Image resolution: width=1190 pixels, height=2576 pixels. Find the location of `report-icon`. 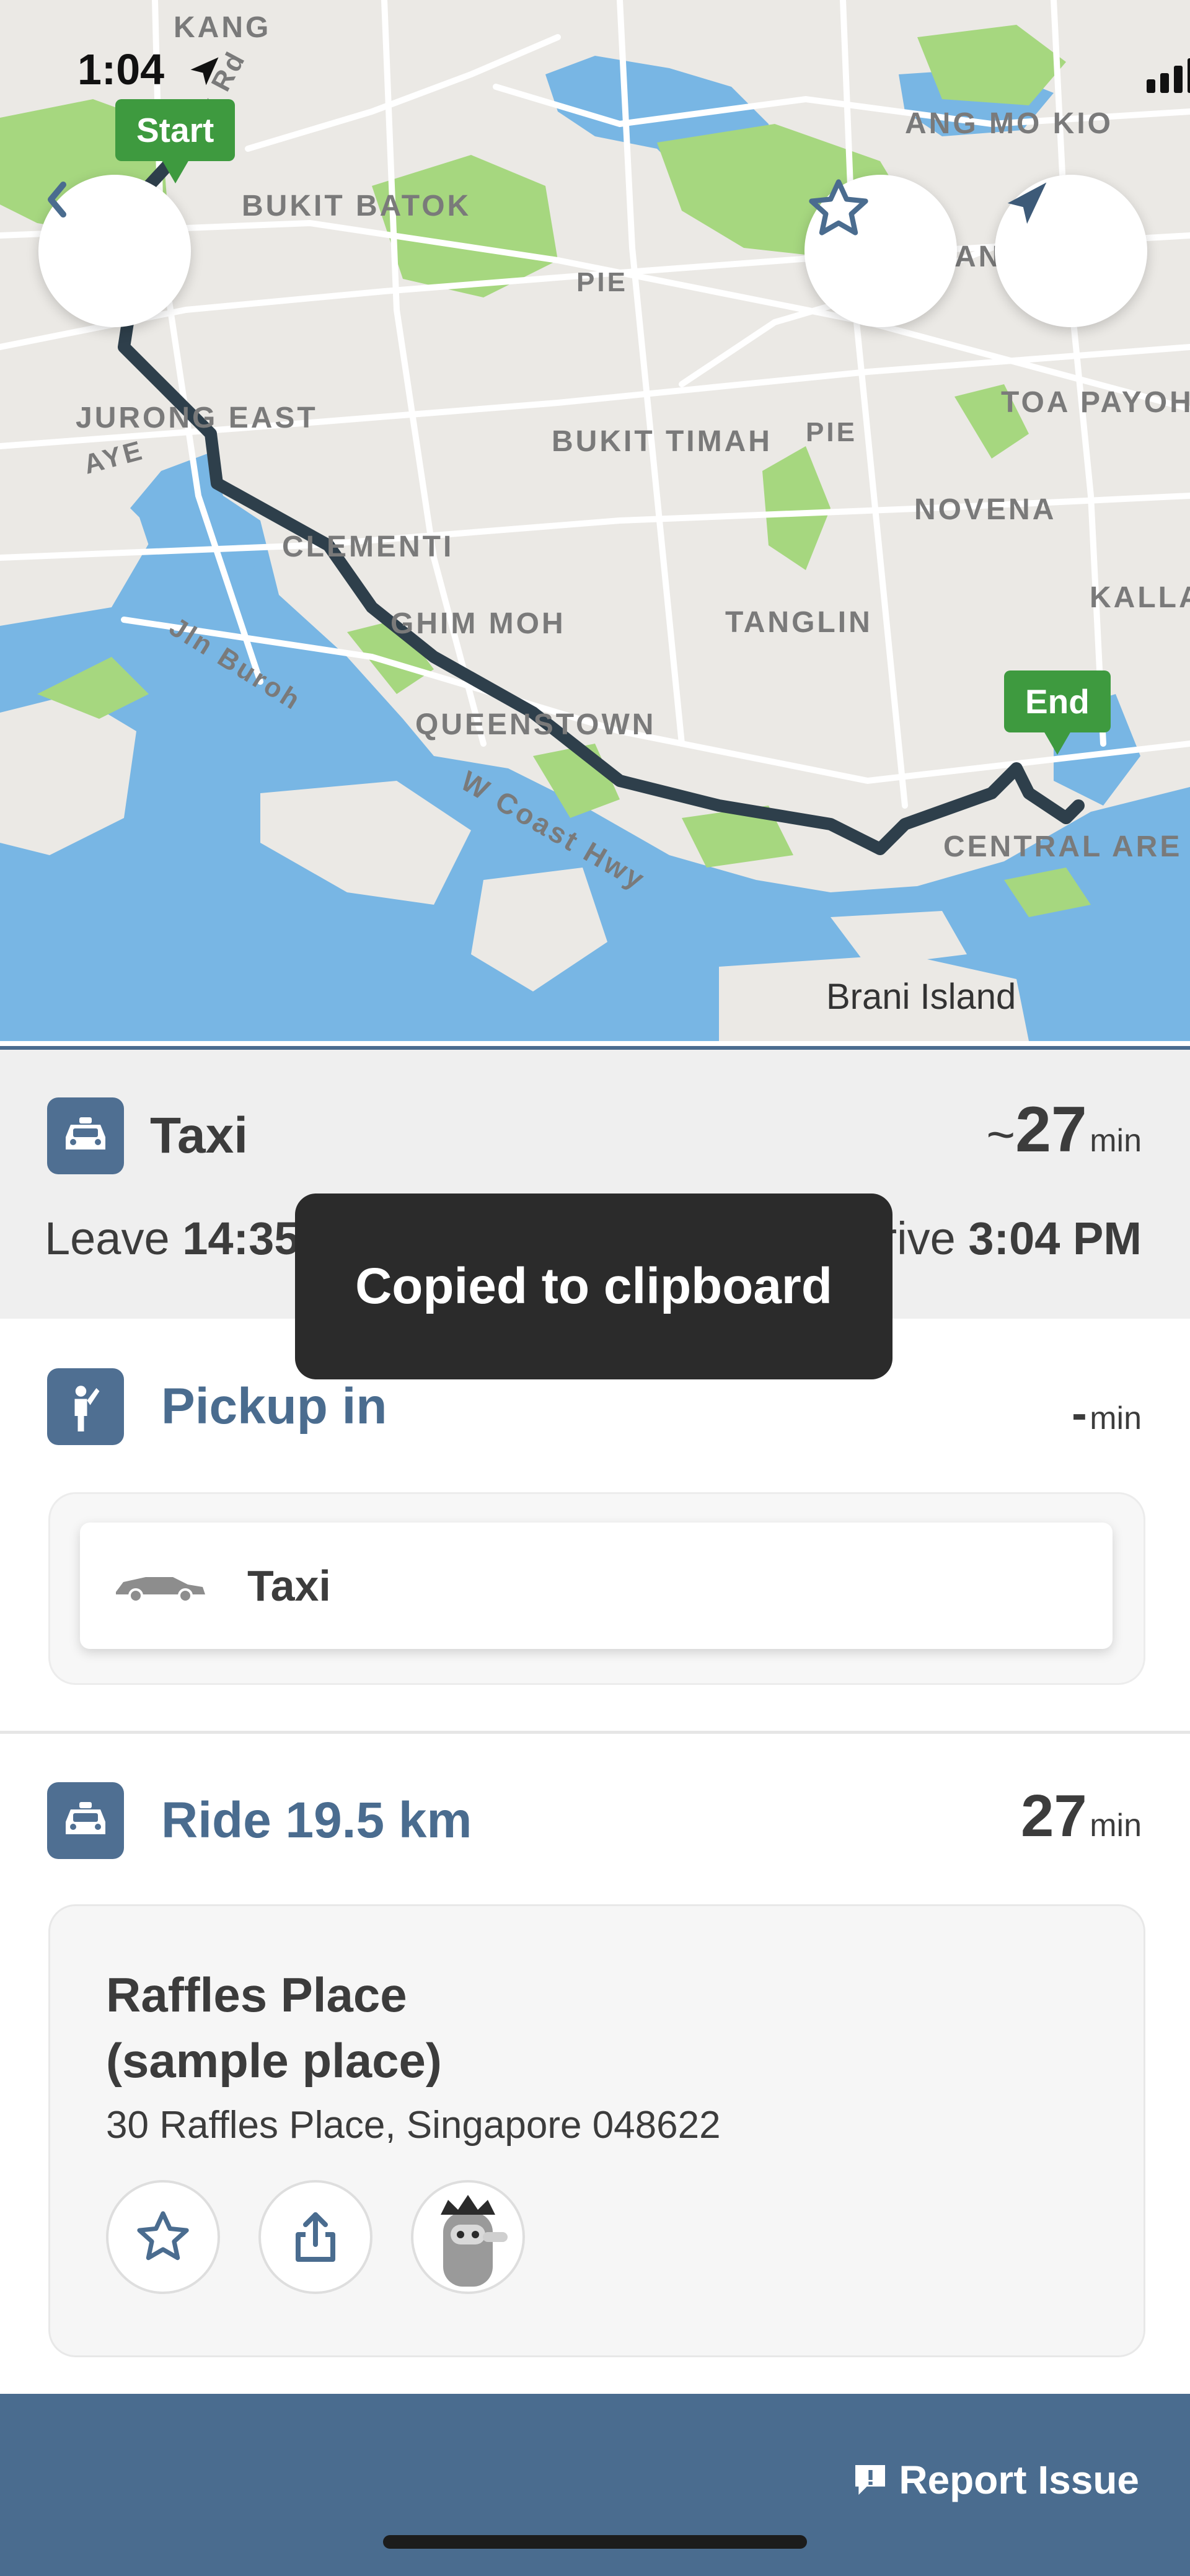

report-icon is located at coordinates (870, 2480).